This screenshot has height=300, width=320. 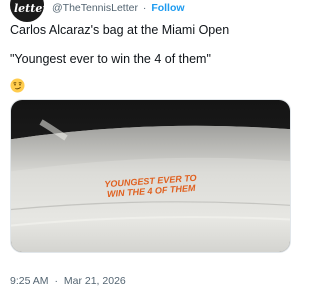 I want to click on author-avatar: letter, so click(x=27, y=11).